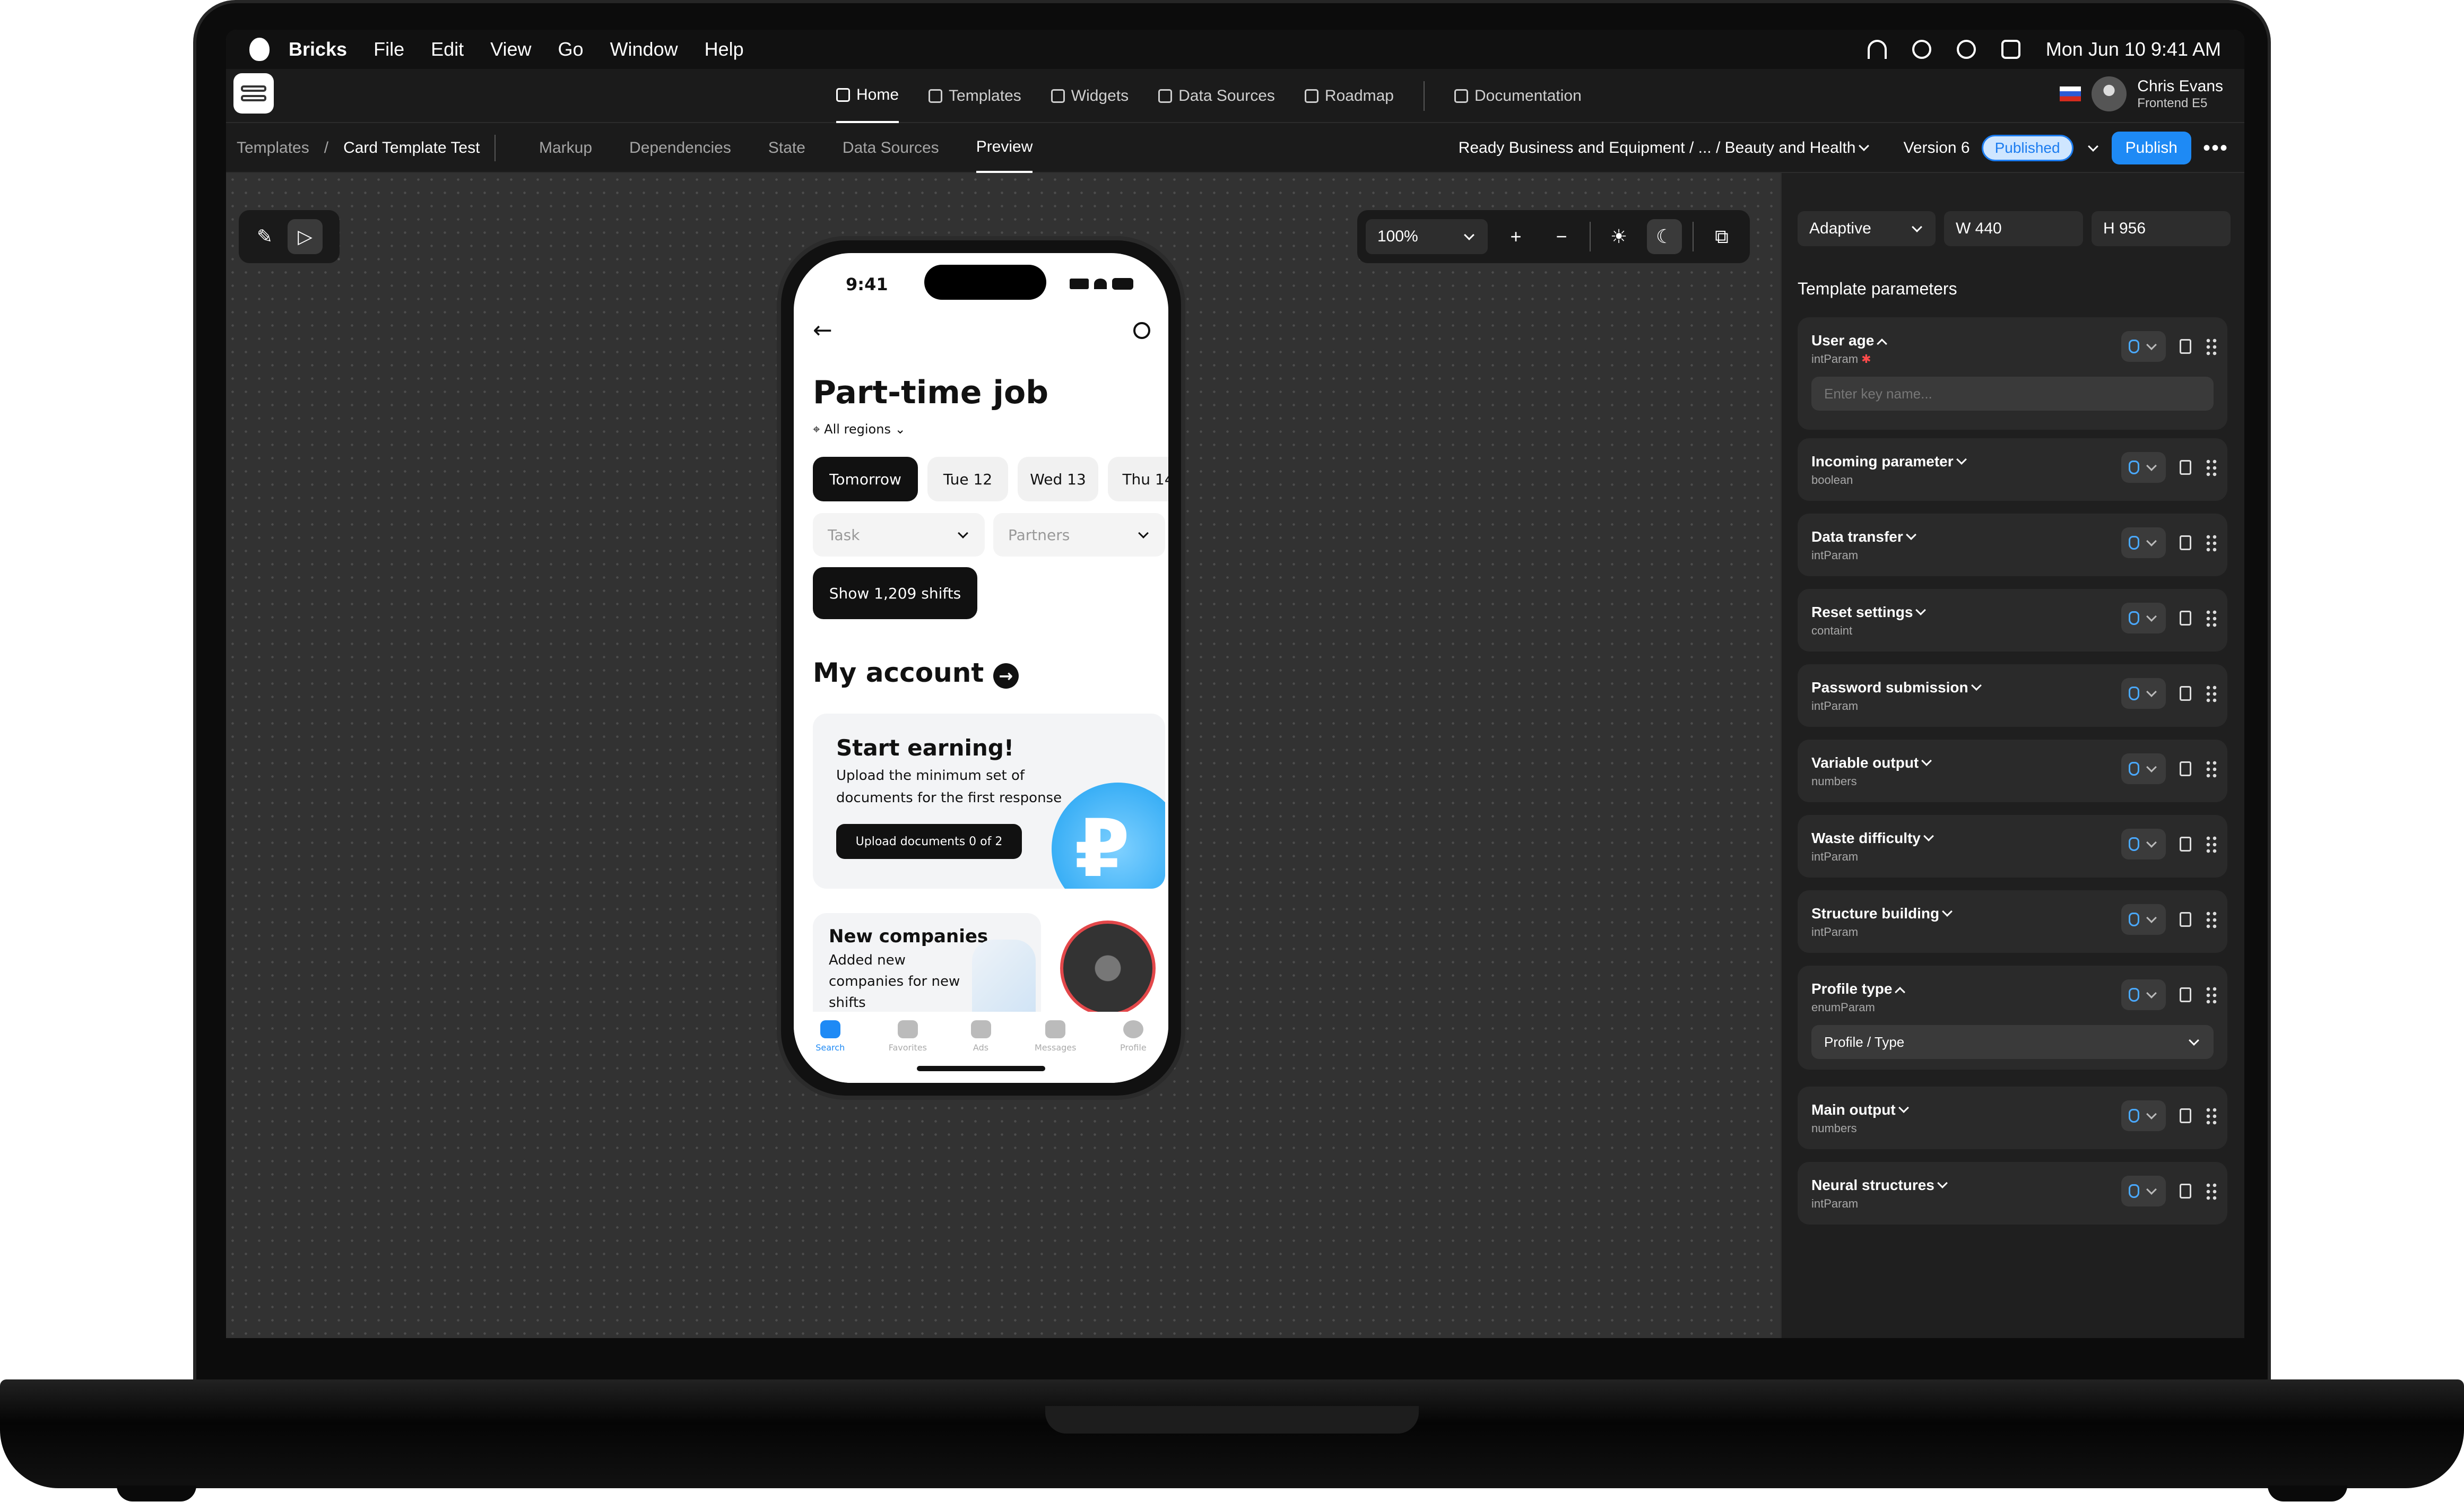 The image size is (2464, 1502). What do you see at coordinates (1966, 49) in the screenshot?
I see `user-icon` at bounding box center [1966, 49].